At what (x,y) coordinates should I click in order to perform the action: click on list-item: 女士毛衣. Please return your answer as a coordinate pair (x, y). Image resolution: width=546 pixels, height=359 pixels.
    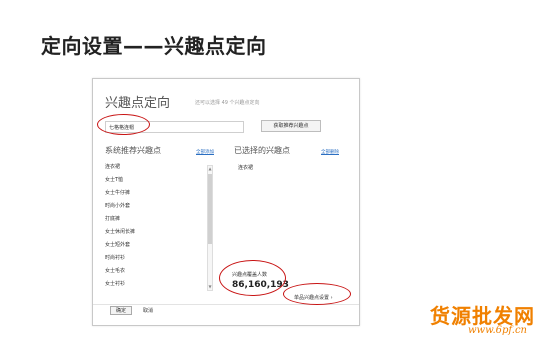
    Looking at the image, I should click on (115, 270).